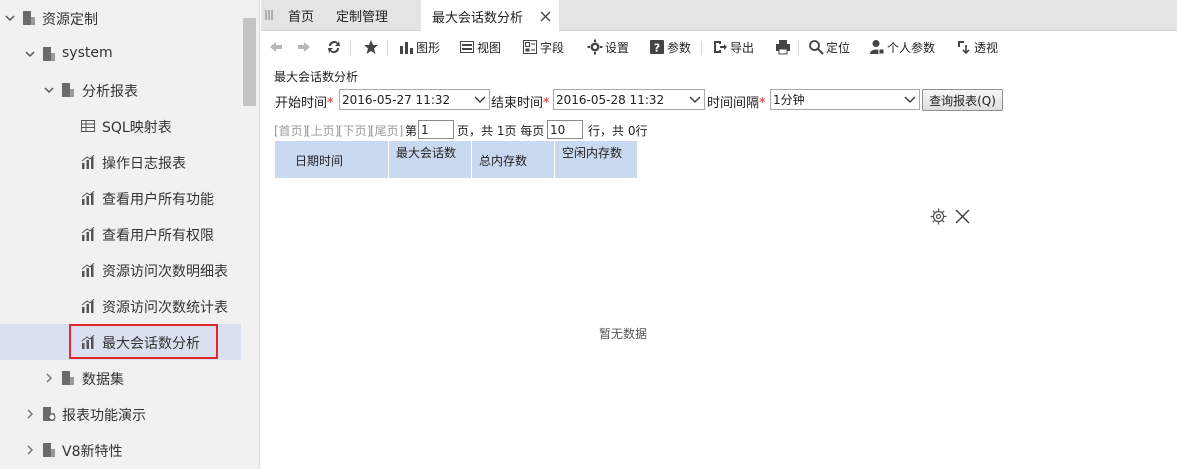 The height and width of the screenshot is (469, 1177). I want to click on tree-node-analysis-reports: 分析报表, so click(120, 90).